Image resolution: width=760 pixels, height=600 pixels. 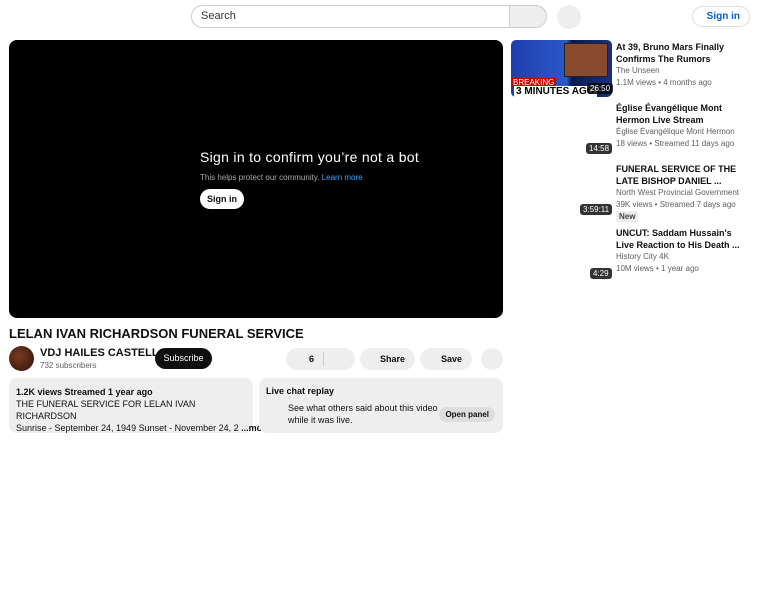 What do you see at coordinates (600, 88) in the screenshot?
I see `video-duration: 26:50` at bounding box center [600, 88].